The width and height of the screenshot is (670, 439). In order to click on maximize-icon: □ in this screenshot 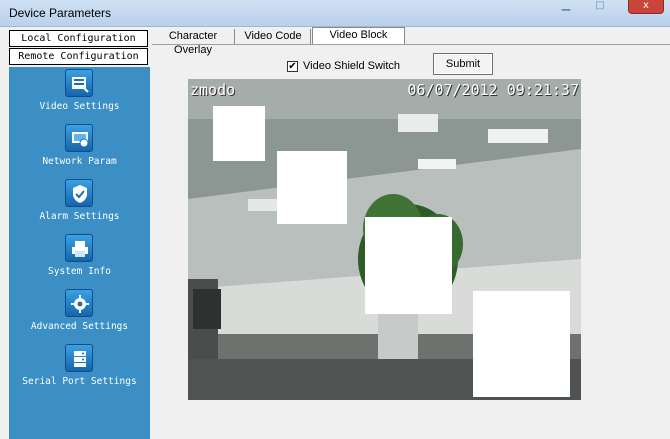, I will do `click(600, 7)`.